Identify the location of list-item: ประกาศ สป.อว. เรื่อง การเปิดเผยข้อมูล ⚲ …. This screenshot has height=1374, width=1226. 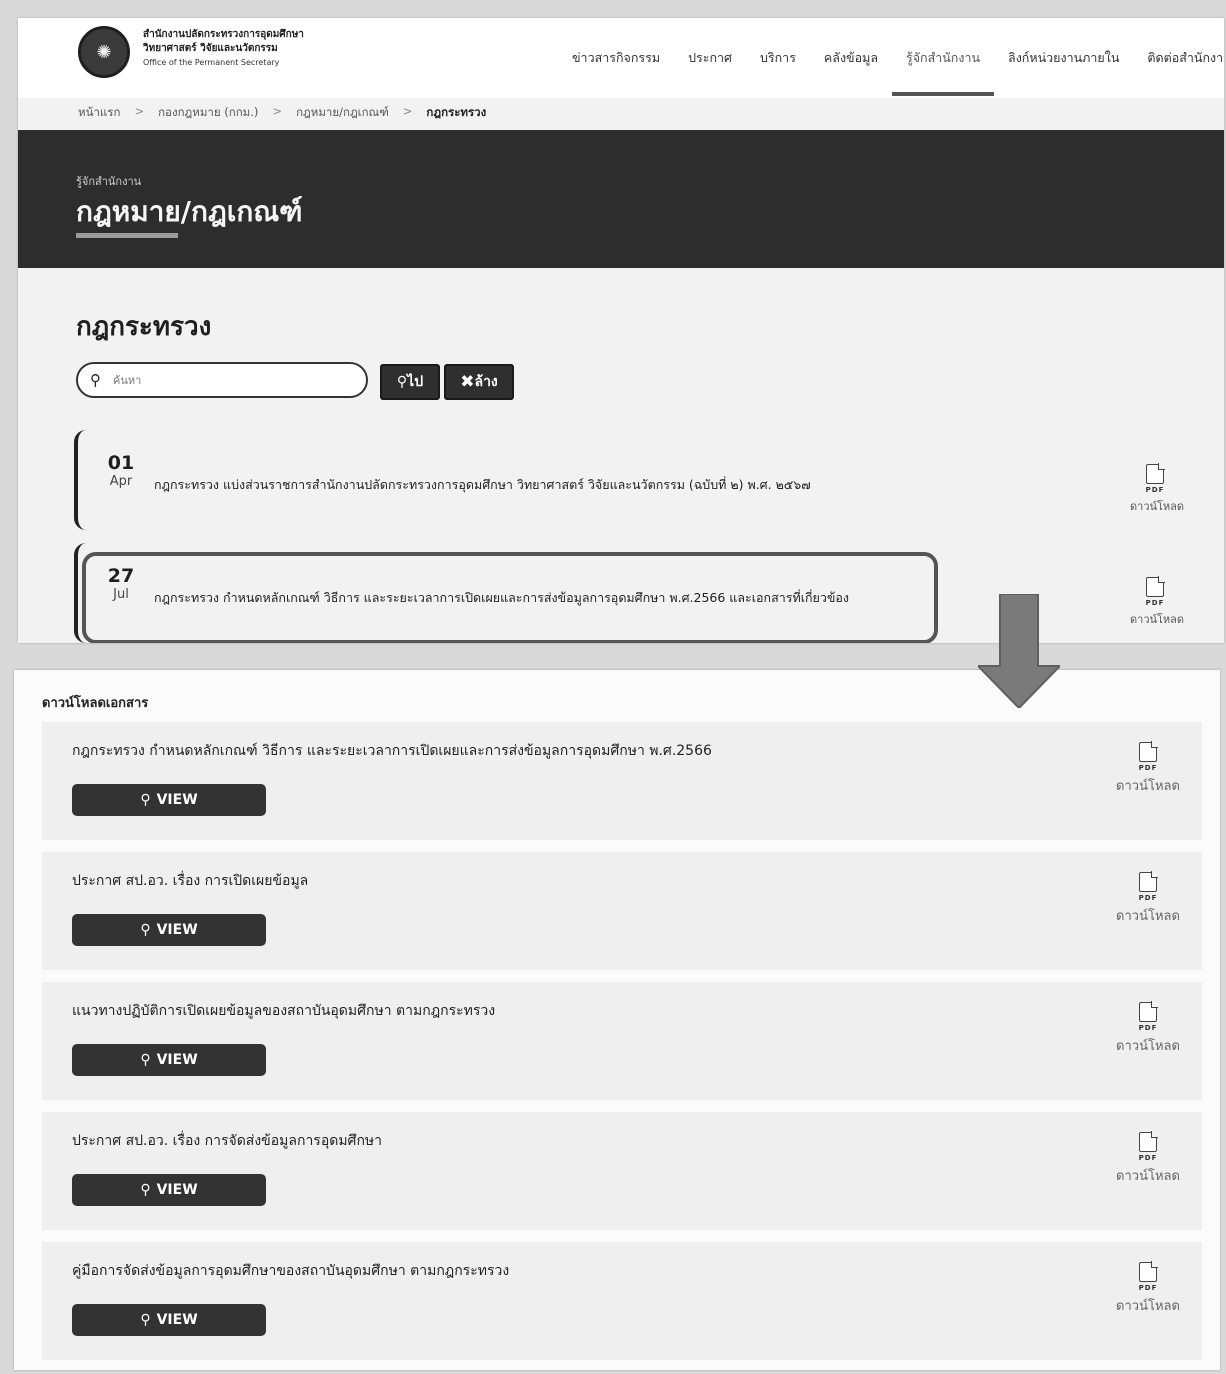
(622, 911).